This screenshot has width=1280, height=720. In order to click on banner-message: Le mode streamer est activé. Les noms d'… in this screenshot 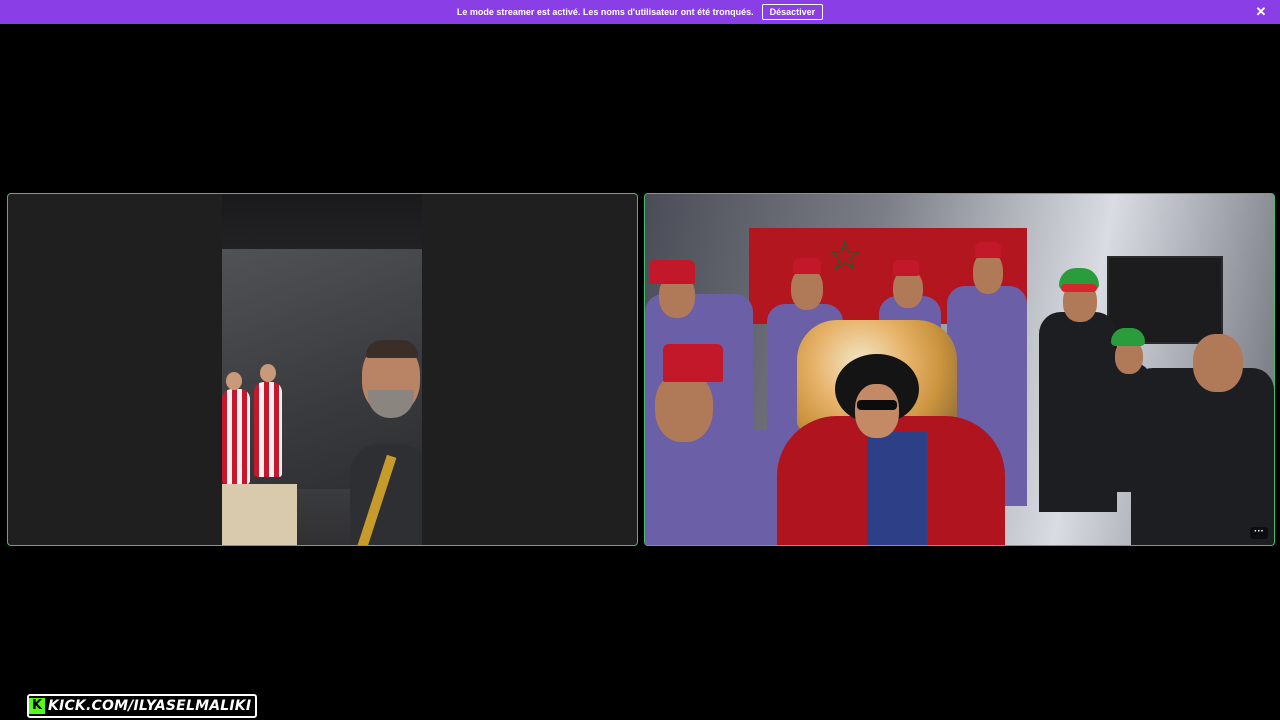, I will do `click(605, 12)`.